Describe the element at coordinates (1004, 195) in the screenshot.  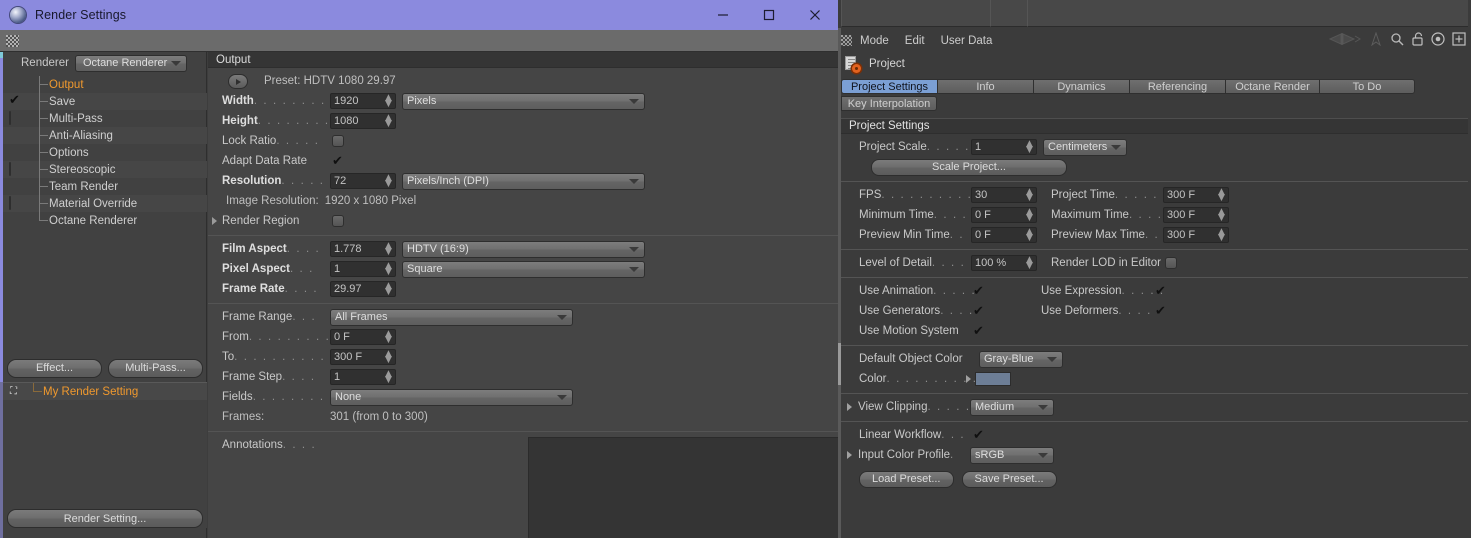
I see `fps-input: 30 ▲ ▼` at that location.